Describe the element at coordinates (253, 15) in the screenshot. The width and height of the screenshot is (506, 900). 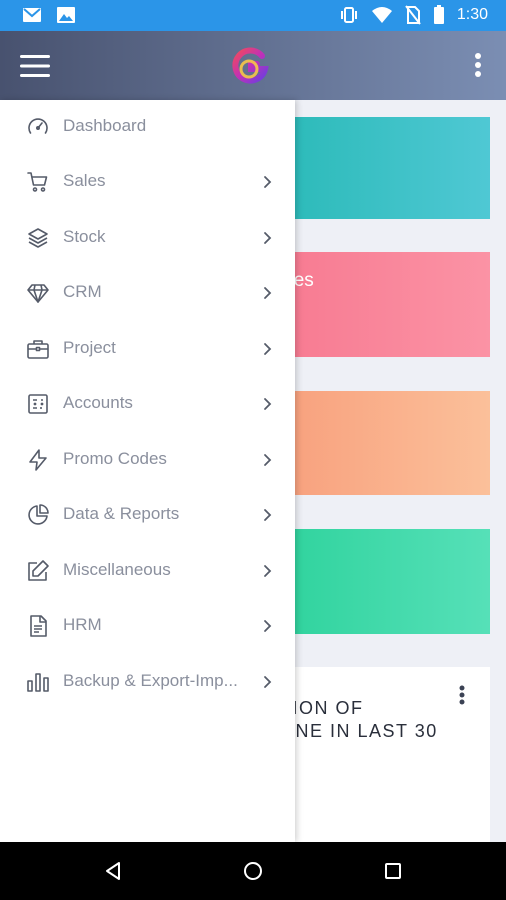
I see `status-bar: 1:30` at that location.